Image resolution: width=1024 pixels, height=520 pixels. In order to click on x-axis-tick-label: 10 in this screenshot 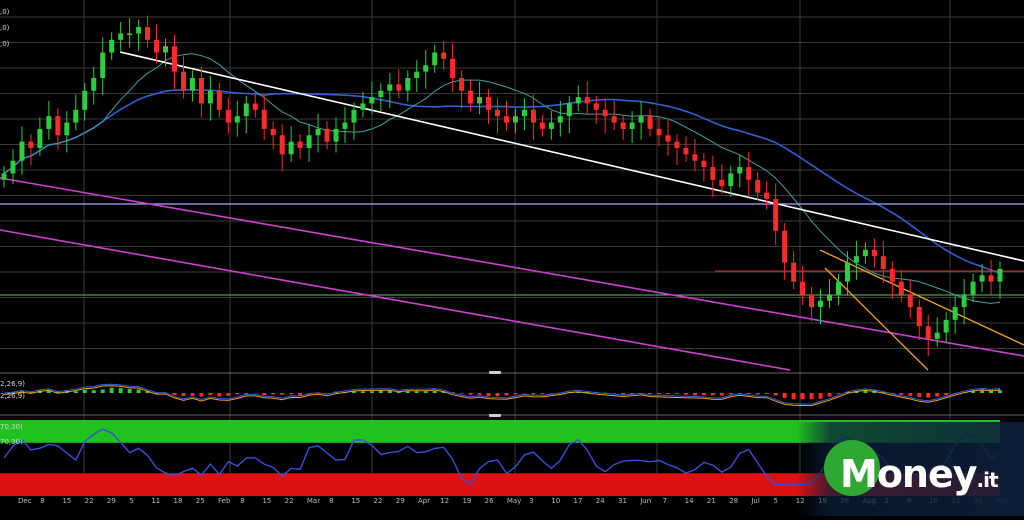, I will do `click(555, 501)`.